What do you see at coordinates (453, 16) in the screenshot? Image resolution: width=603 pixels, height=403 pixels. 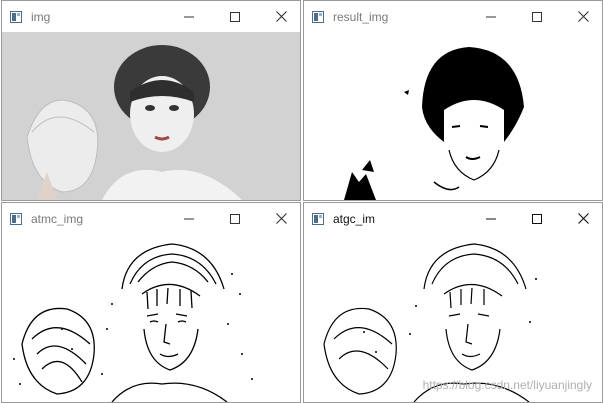 I see `title-bar: result_img` at bounding box center [453, 16].